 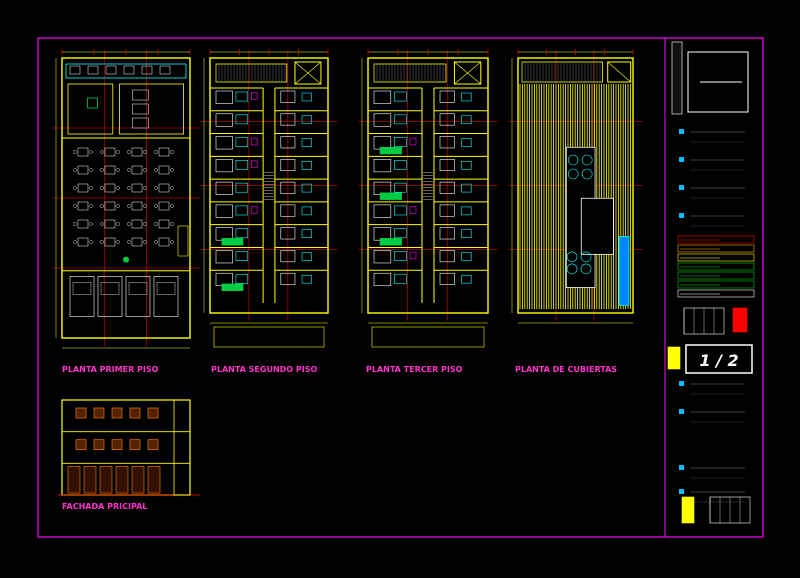 I want to click on plan-second-floor, so click(x=269, y=198).